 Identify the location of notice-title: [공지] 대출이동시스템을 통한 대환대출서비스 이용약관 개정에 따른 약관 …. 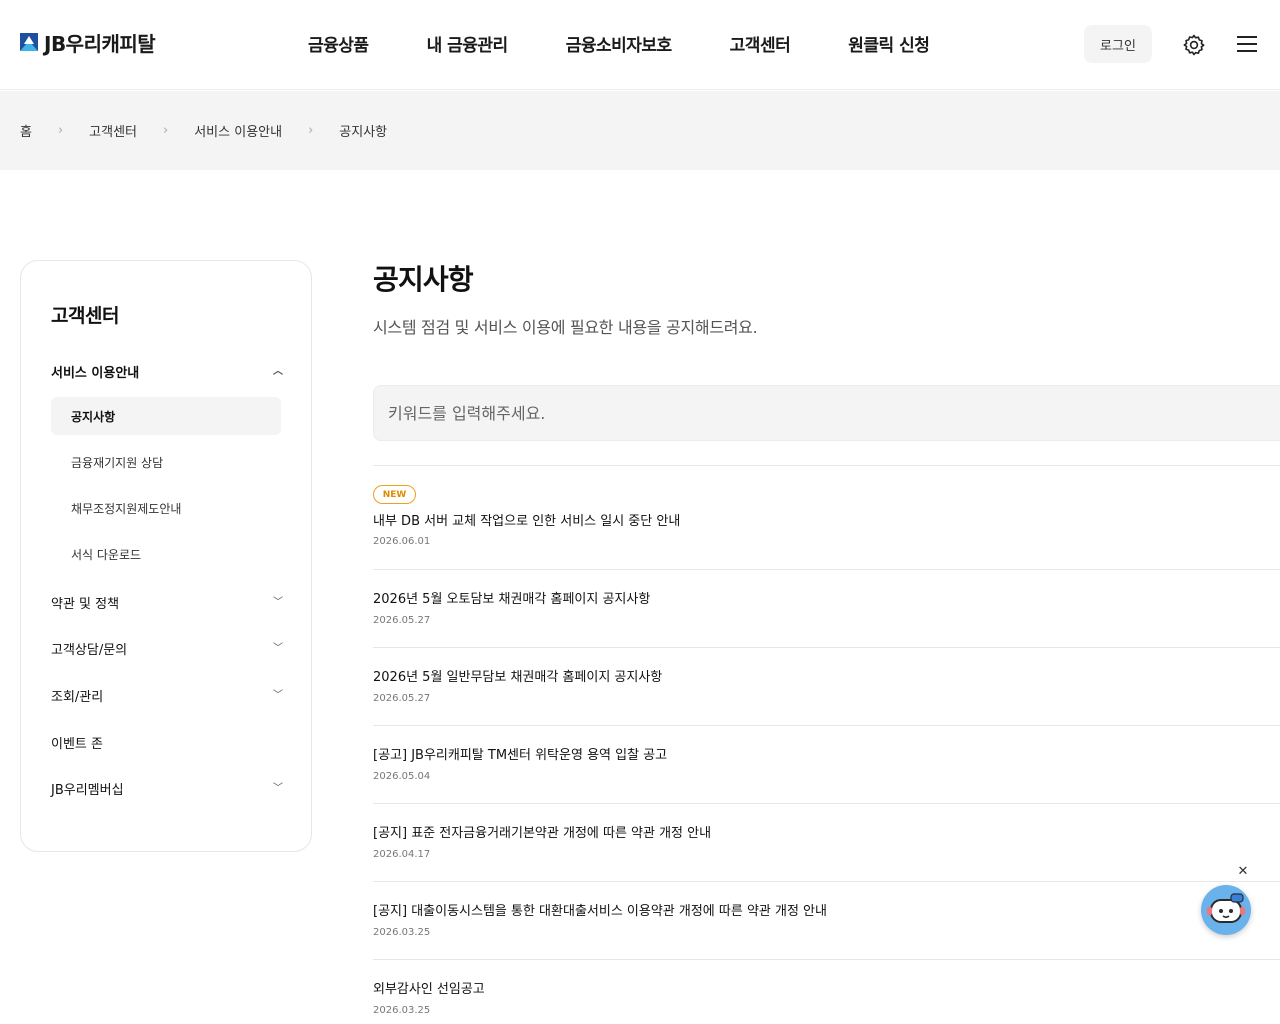
(600, 909).